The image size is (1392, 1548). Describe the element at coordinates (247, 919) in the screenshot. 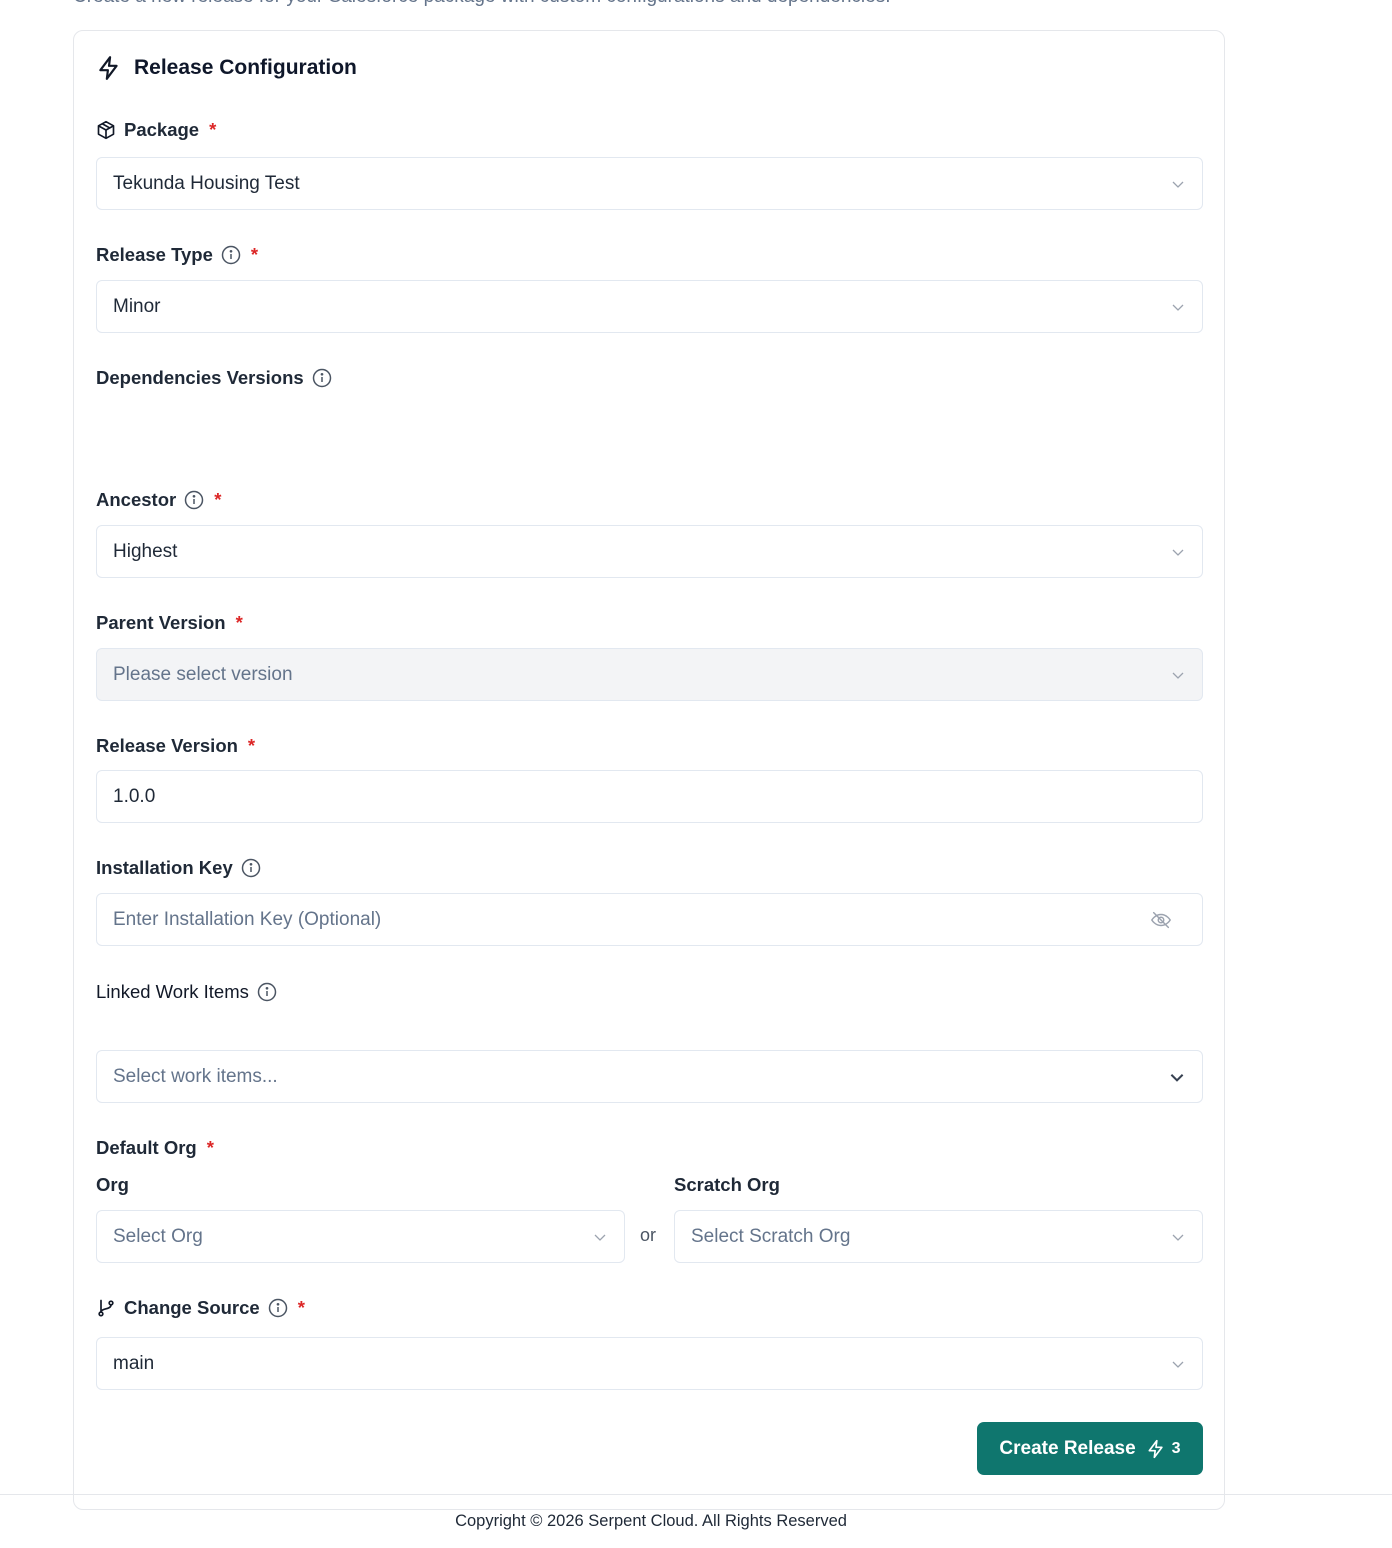

I see `installation-key-placeholder: Enter Installation Key (Optional)` at that location.